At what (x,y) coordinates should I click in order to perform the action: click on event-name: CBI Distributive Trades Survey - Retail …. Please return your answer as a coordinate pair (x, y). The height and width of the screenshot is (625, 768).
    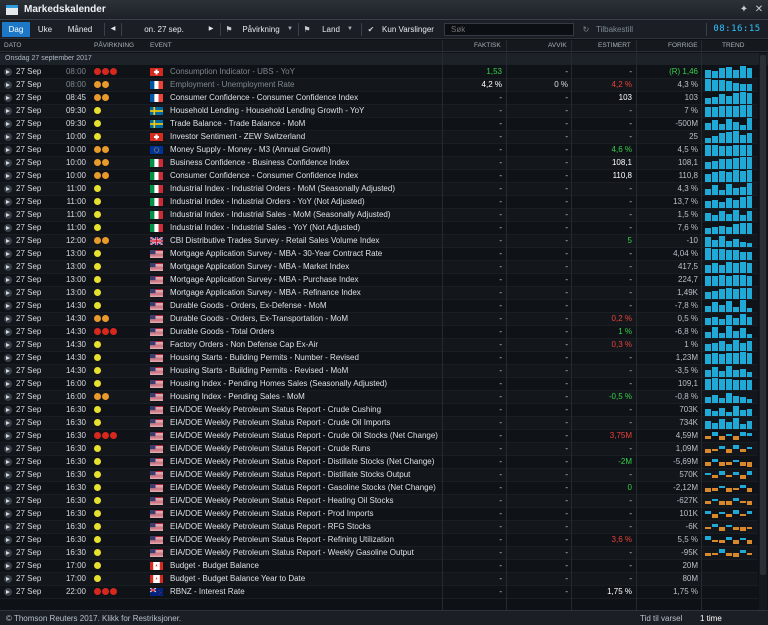
    Looking at the image, I should click on (315, 241).